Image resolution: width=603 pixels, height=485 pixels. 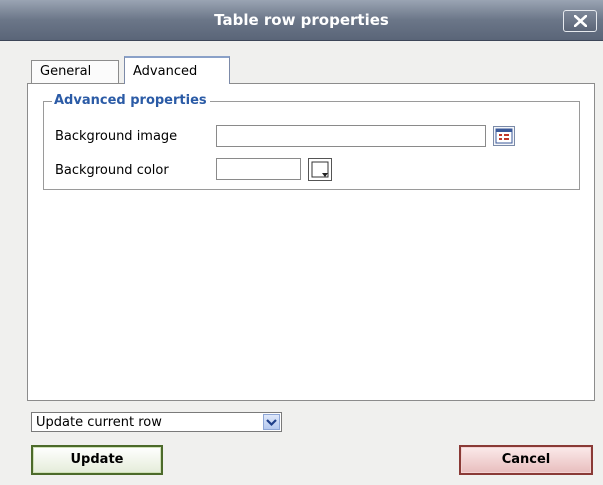 I want to click on title-bar: Table row properties, so click(x=301, y=20).